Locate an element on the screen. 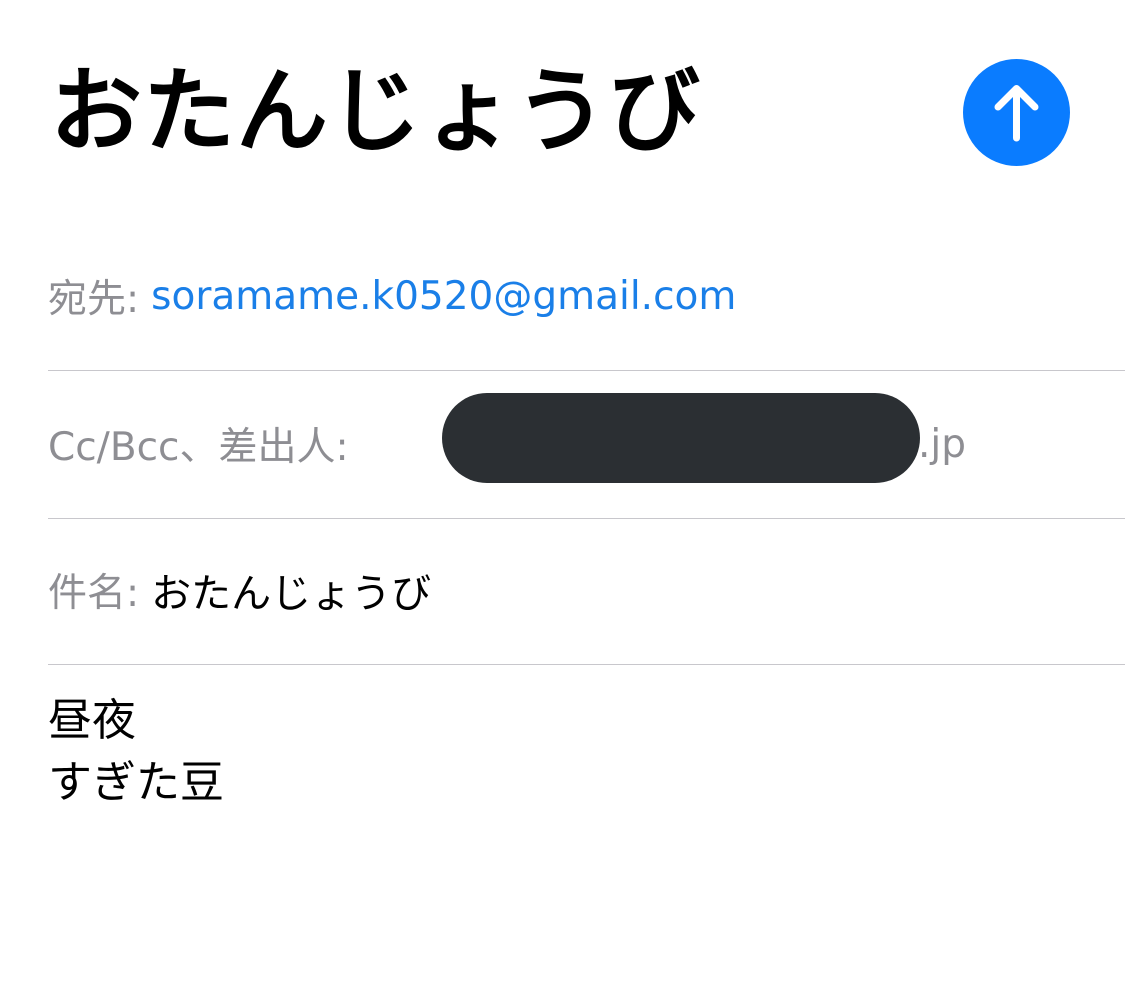 The height and width of the screenshot is (986, 1125). body-line-1: 昼夜 is located at coordinates (92, 720).